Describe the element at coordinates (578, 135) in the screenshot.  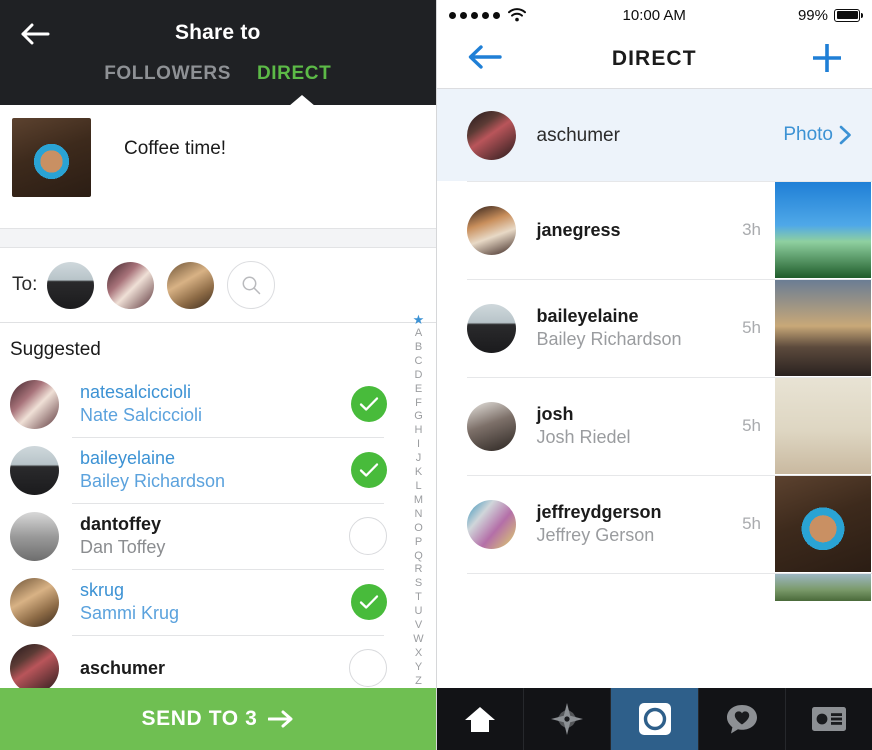
I see `username: aschumer` at that location.